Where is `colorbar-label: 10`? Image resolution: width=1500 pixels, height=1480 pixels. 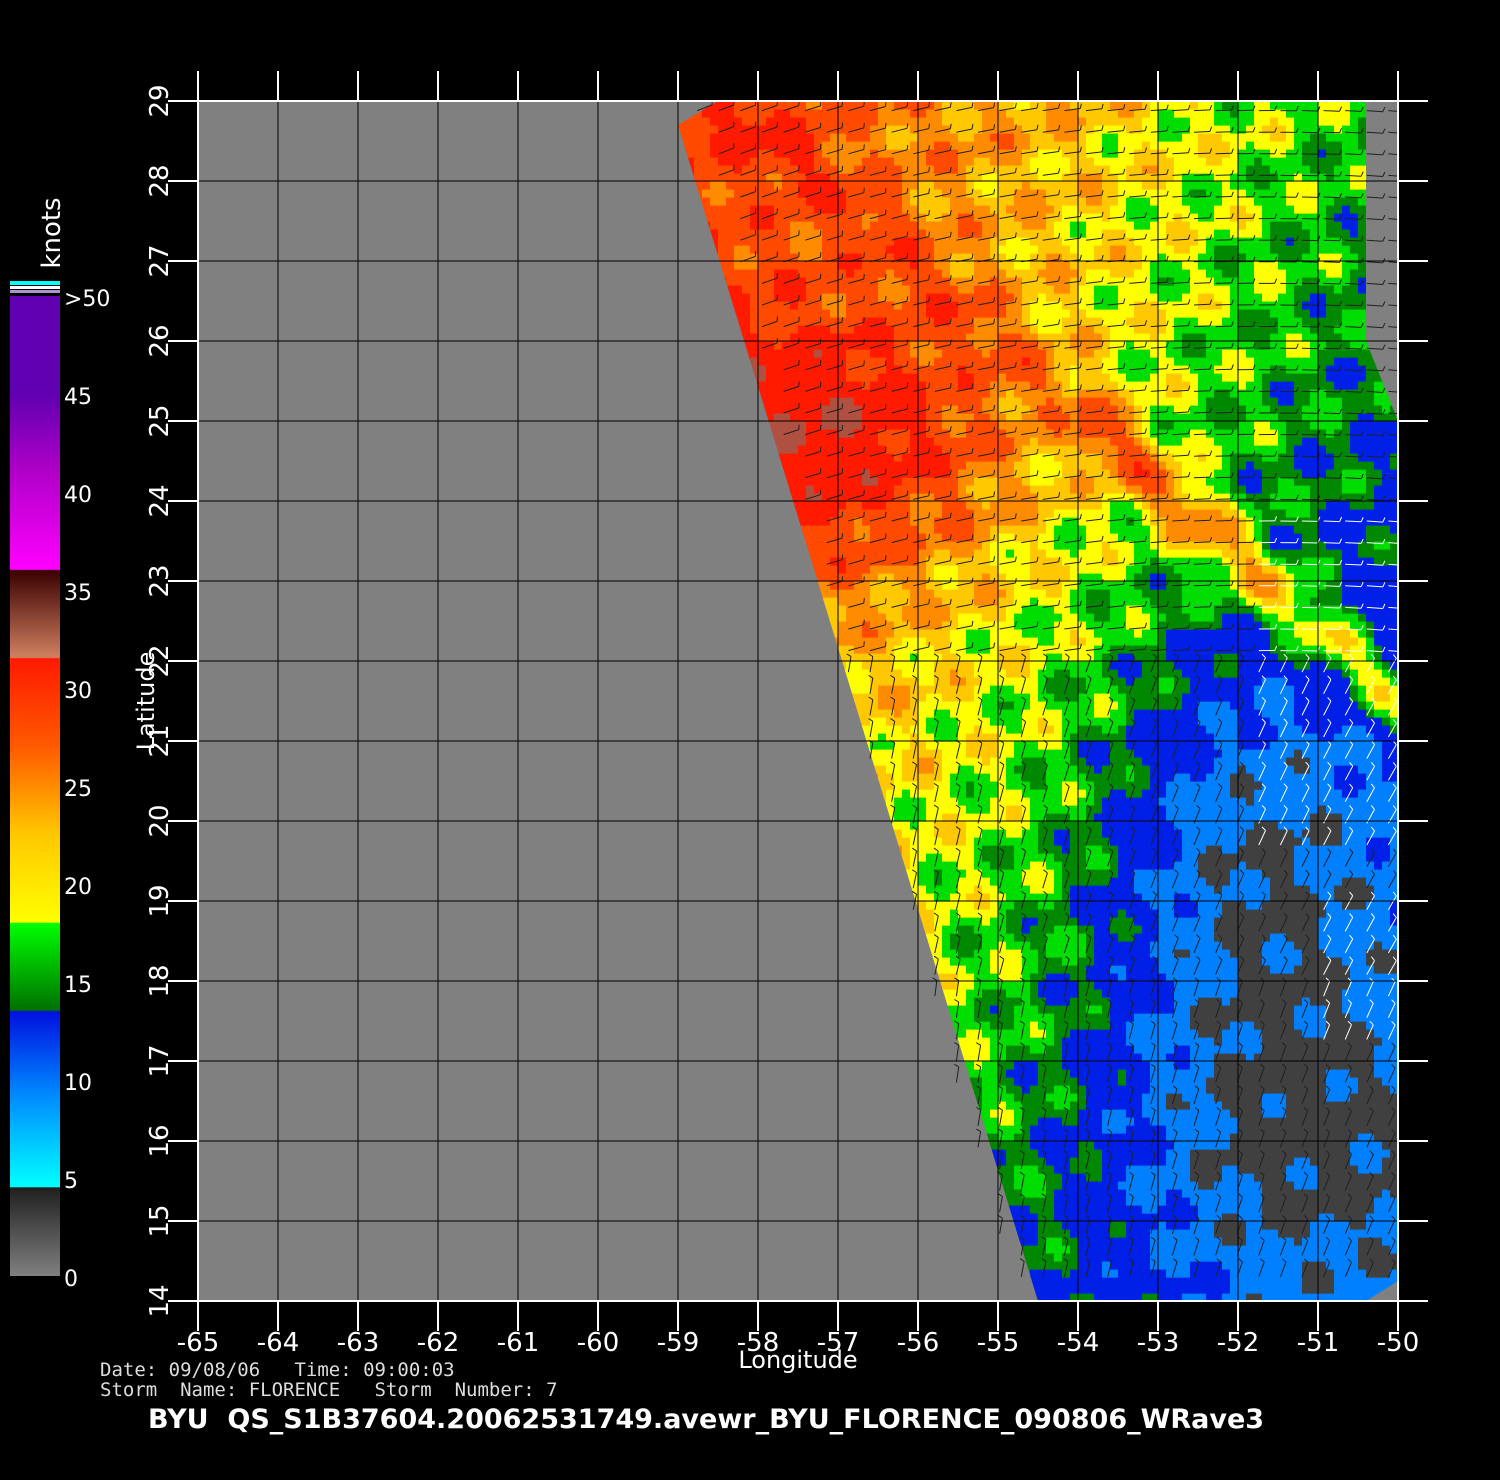
colorbar-label: 10 is located at coordinates (78, 1083).